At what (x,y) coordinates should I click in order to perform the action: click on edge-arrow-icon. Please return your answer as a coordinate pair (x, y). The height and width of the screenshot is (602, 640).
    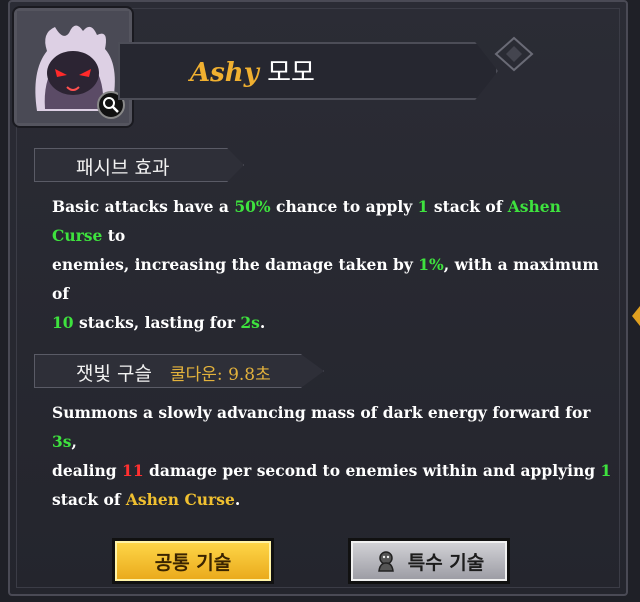
    Looking at the image, I should click on (635, 316).